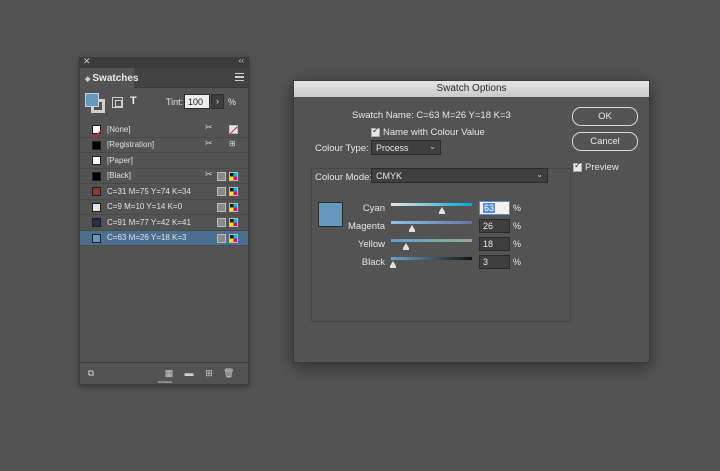  I want to click on new-swatch-icon: ⊞, so click(209, 373).